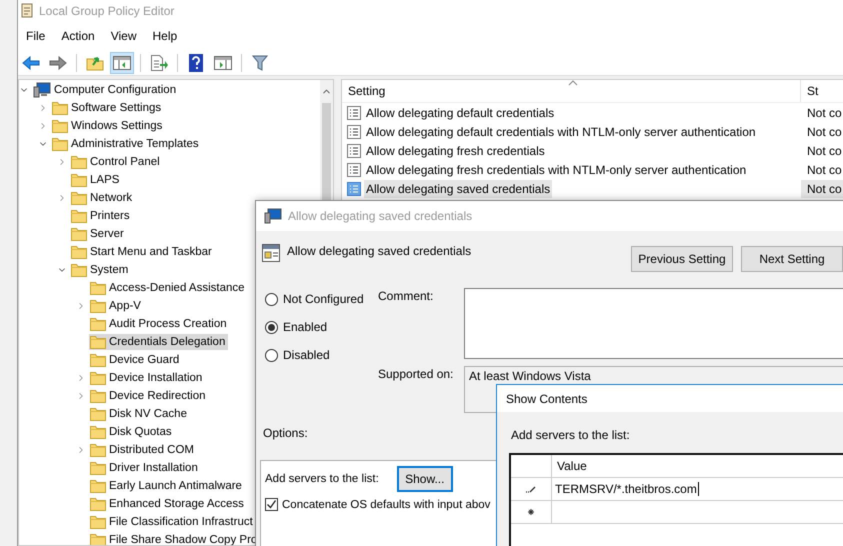  Describe the element at coordinates (570, 435) in the screenshot. I see `list-label: Add servers to the list:` at that location.